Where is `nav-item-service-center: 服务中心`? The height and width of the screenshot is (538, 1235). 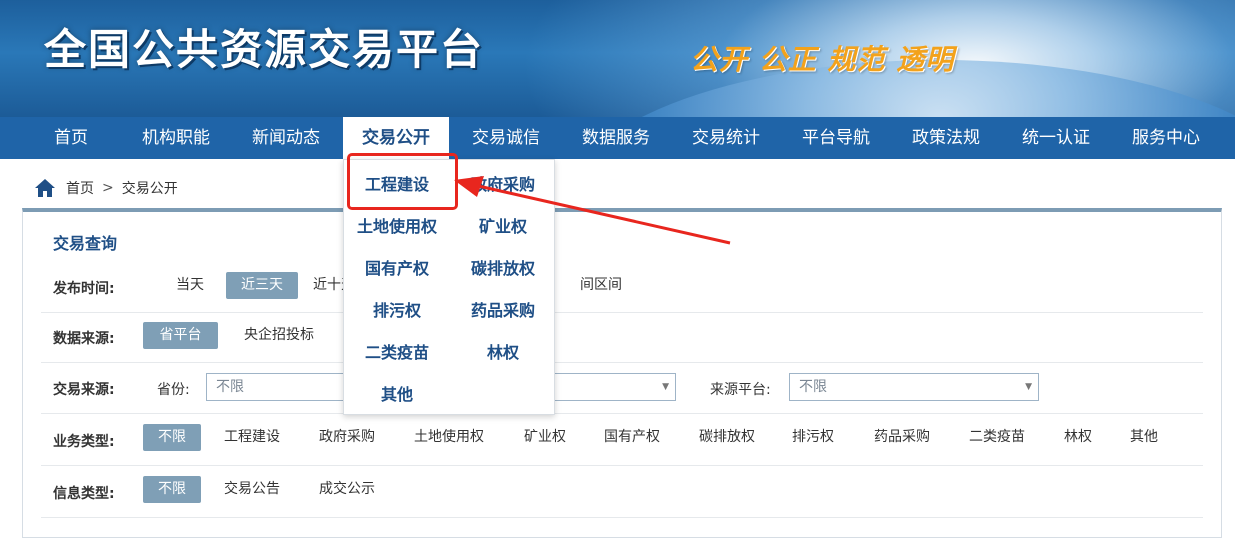
nav-item-service-center: 服务中心 is located at coordinates (1166, 138).